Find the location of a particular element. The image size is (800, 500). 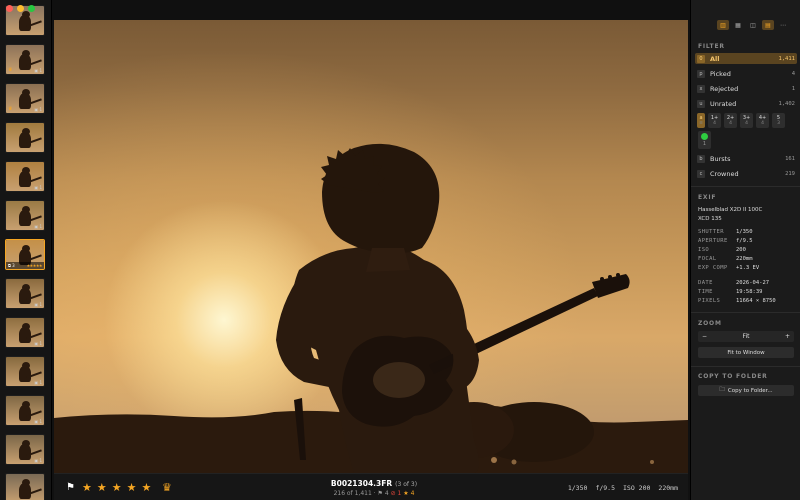

lens-model: XCD 135 is located at coordinates (710, 219).